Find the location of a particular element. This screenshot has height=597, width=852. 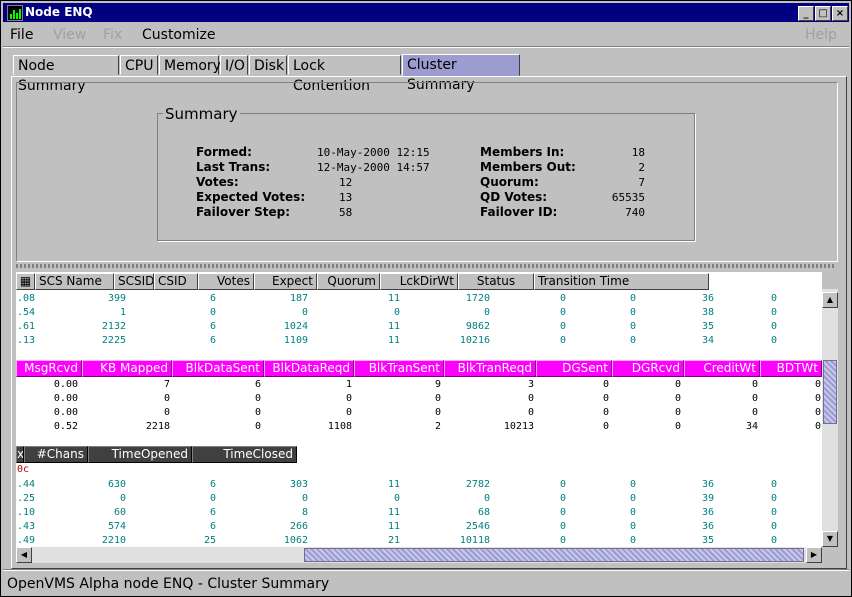

menu-customize: Customize is located at coordinates (179, 35).